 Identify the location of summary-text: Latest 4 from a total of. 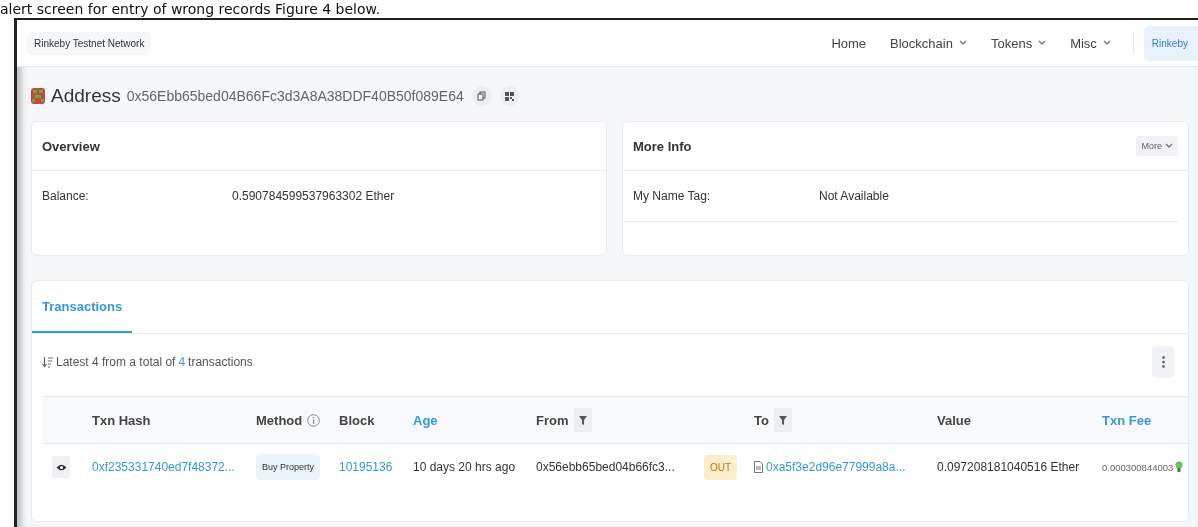
(116, 362).